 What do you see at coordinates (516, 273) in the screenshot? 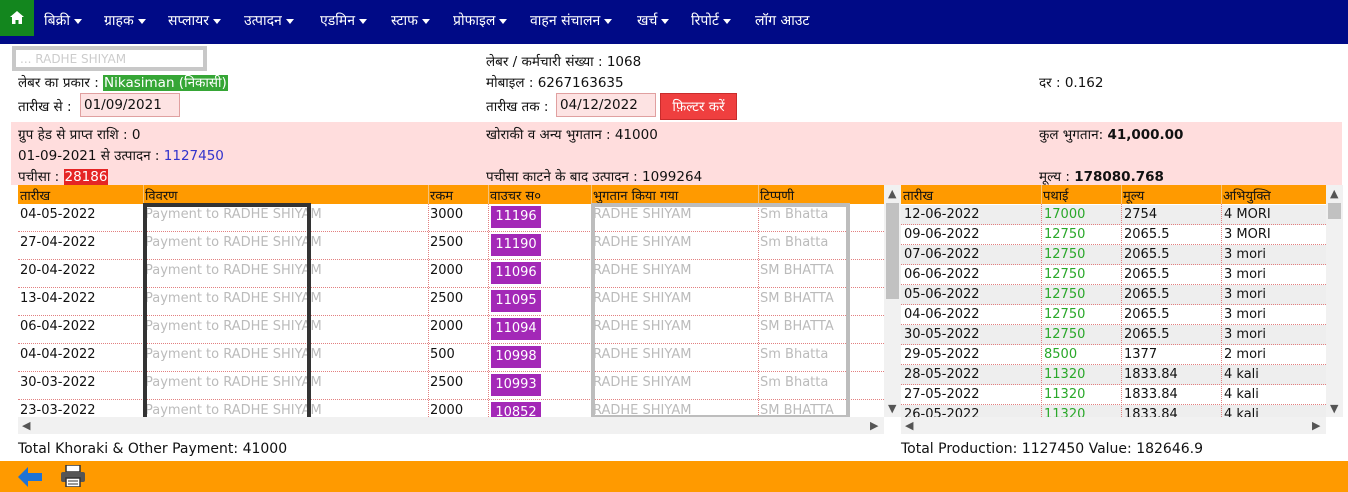
I see `voucher-button: 11096` at bounding box center [516, 273].